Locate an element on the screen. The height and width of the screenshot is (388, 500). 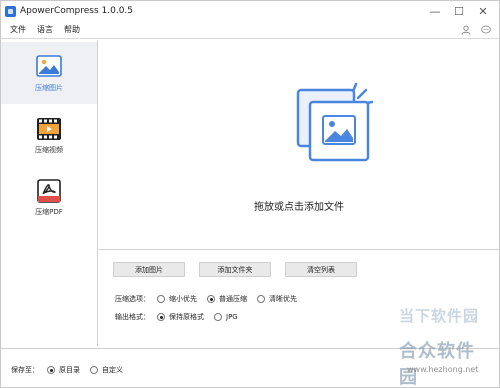
radio-original-dir: 原目录 is located at coordinates (63, 370).